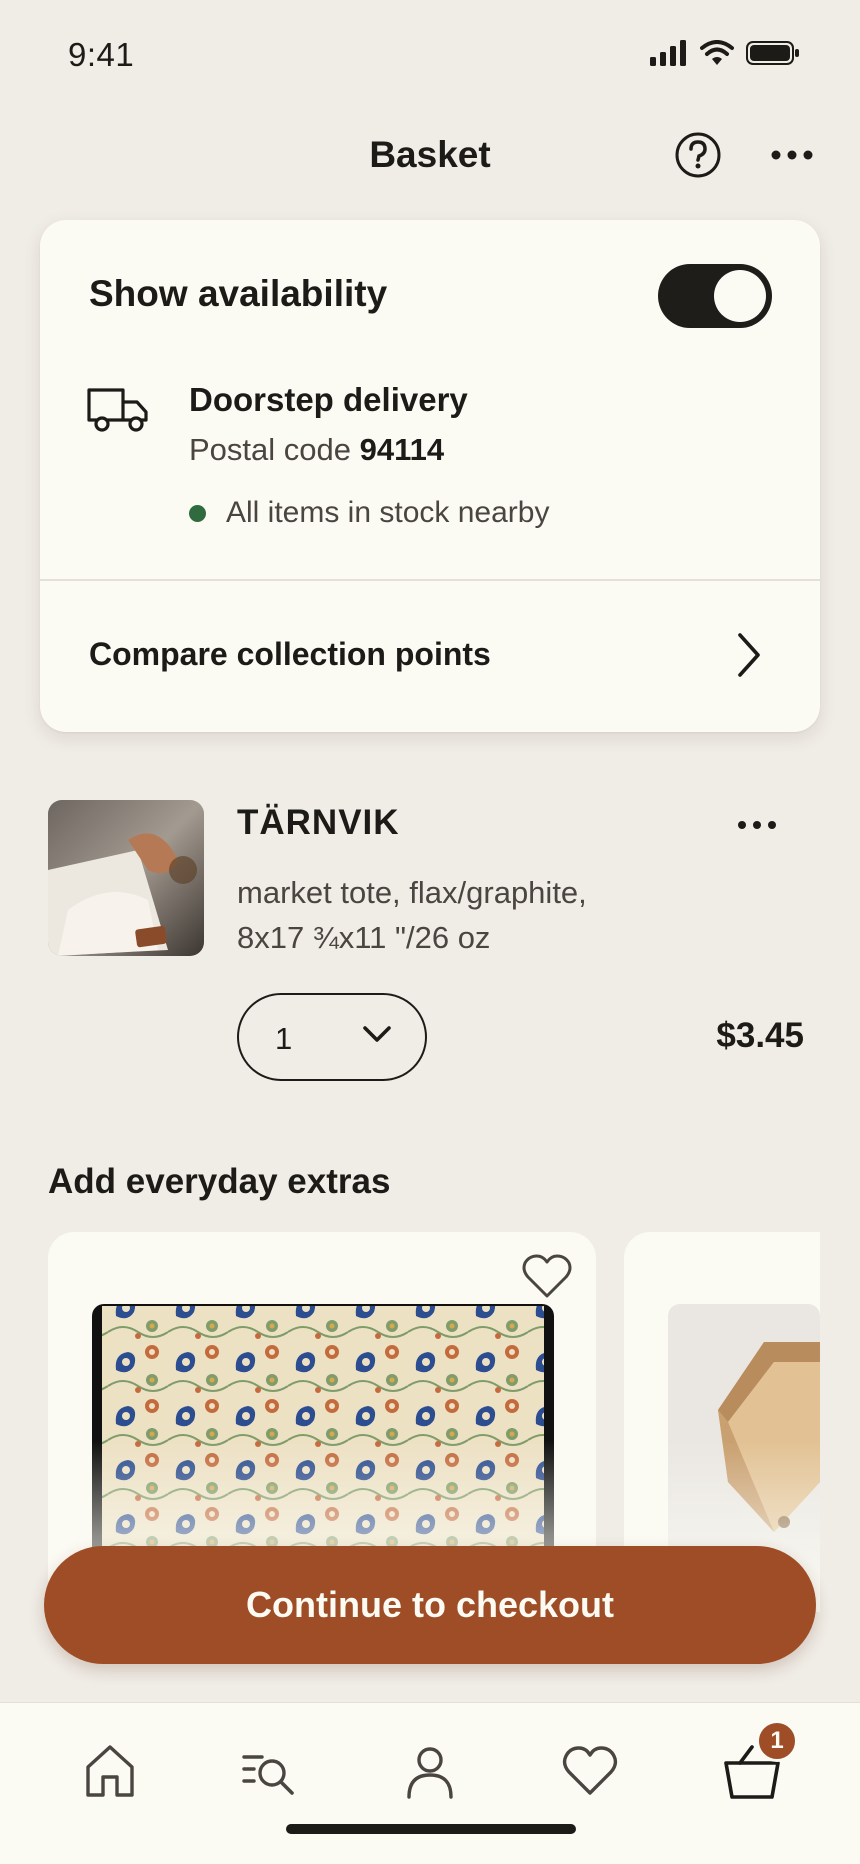 The image size is (860, 1864). What do you see at coordinates (668, 53) in the screenshot?
I see `signal-icon` at bounding box center [668, 53].